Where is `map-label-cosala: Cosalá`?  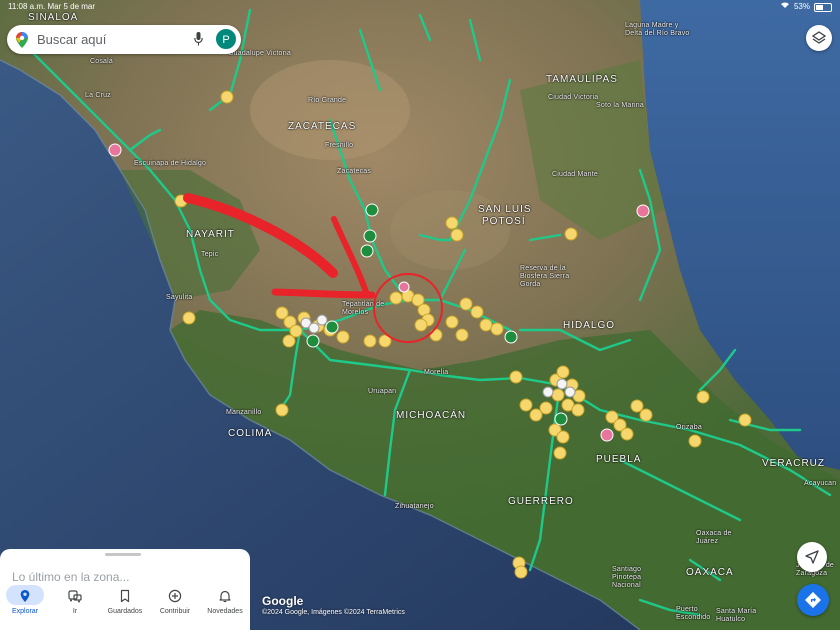
map-label-cosala: Cosalá is located at coordinates (101, 61).